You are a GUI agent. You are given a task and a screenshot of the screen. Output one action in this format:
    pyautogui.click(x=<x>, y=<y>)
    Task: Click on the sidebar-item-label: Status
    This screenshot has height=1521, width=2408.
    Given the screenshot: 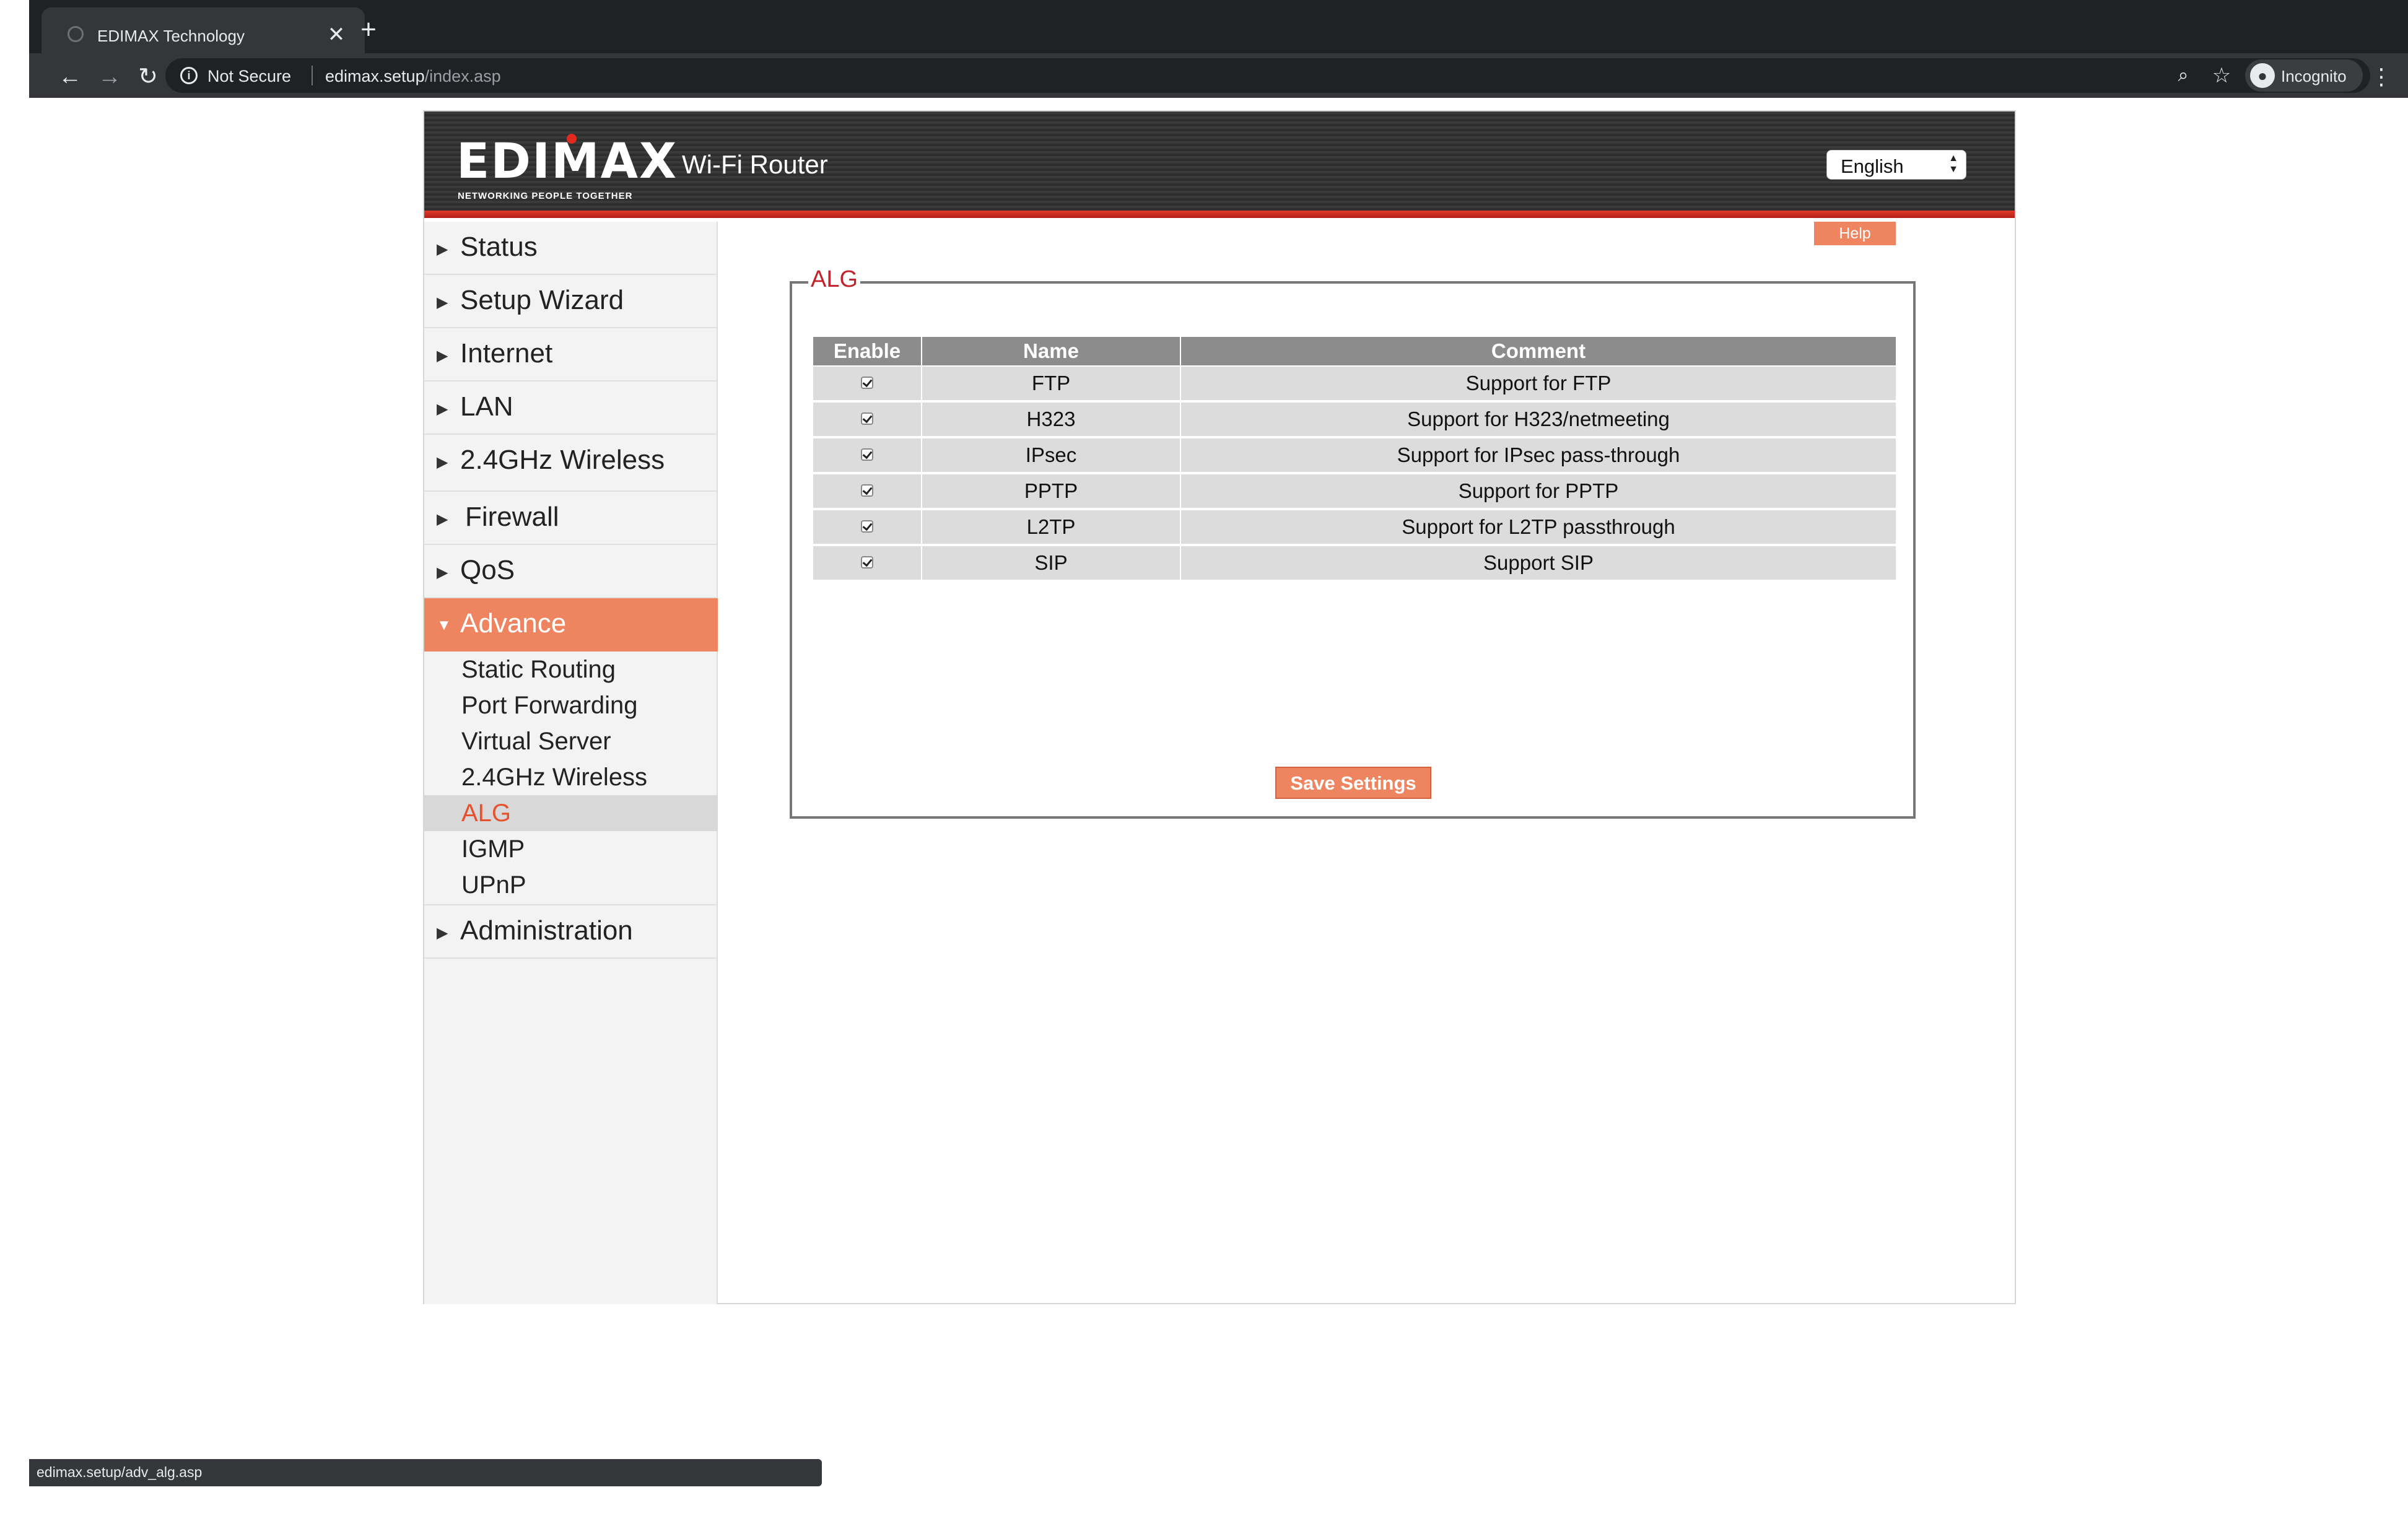 What is the action you would take?
    pyautogui.click(x=499, y=247)
    